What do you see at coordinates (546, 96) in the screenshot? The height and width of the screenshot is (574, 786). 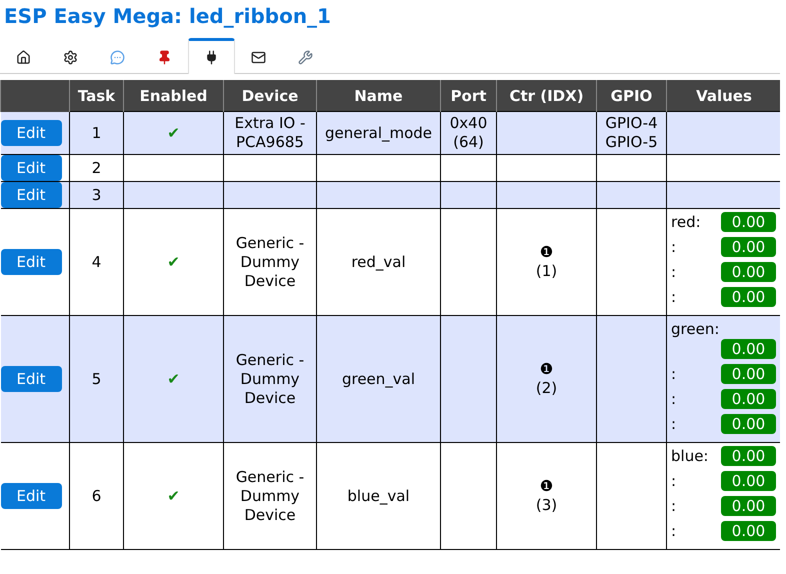 I see `column-header: Ctr (IDX)` at bounding box center [546, 96].